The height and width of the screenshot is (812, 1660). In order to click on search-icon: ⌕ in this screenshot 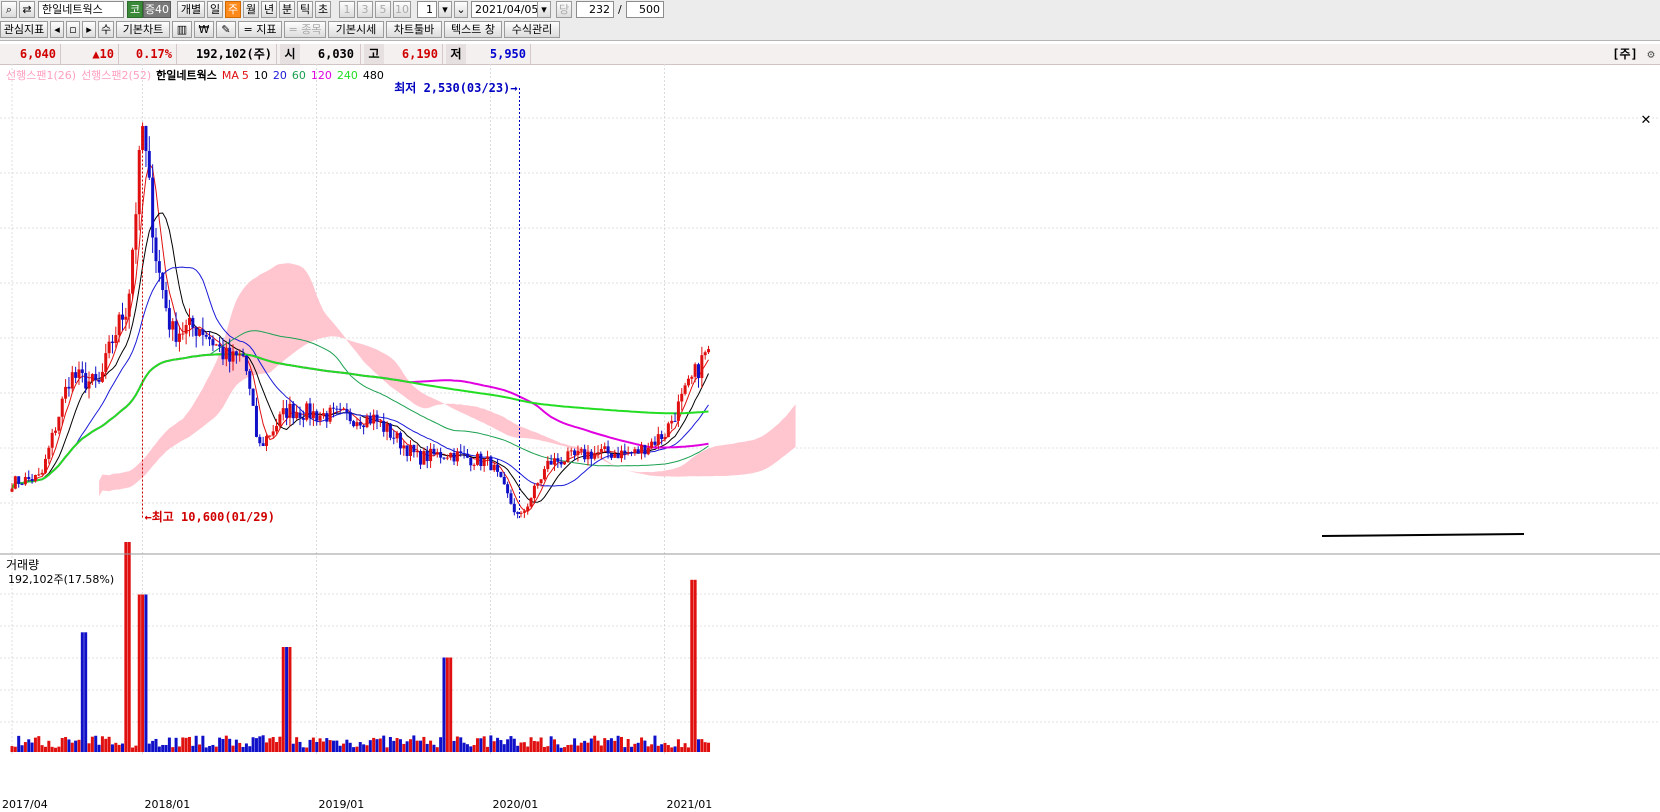, I will do `click(9, 9)`.